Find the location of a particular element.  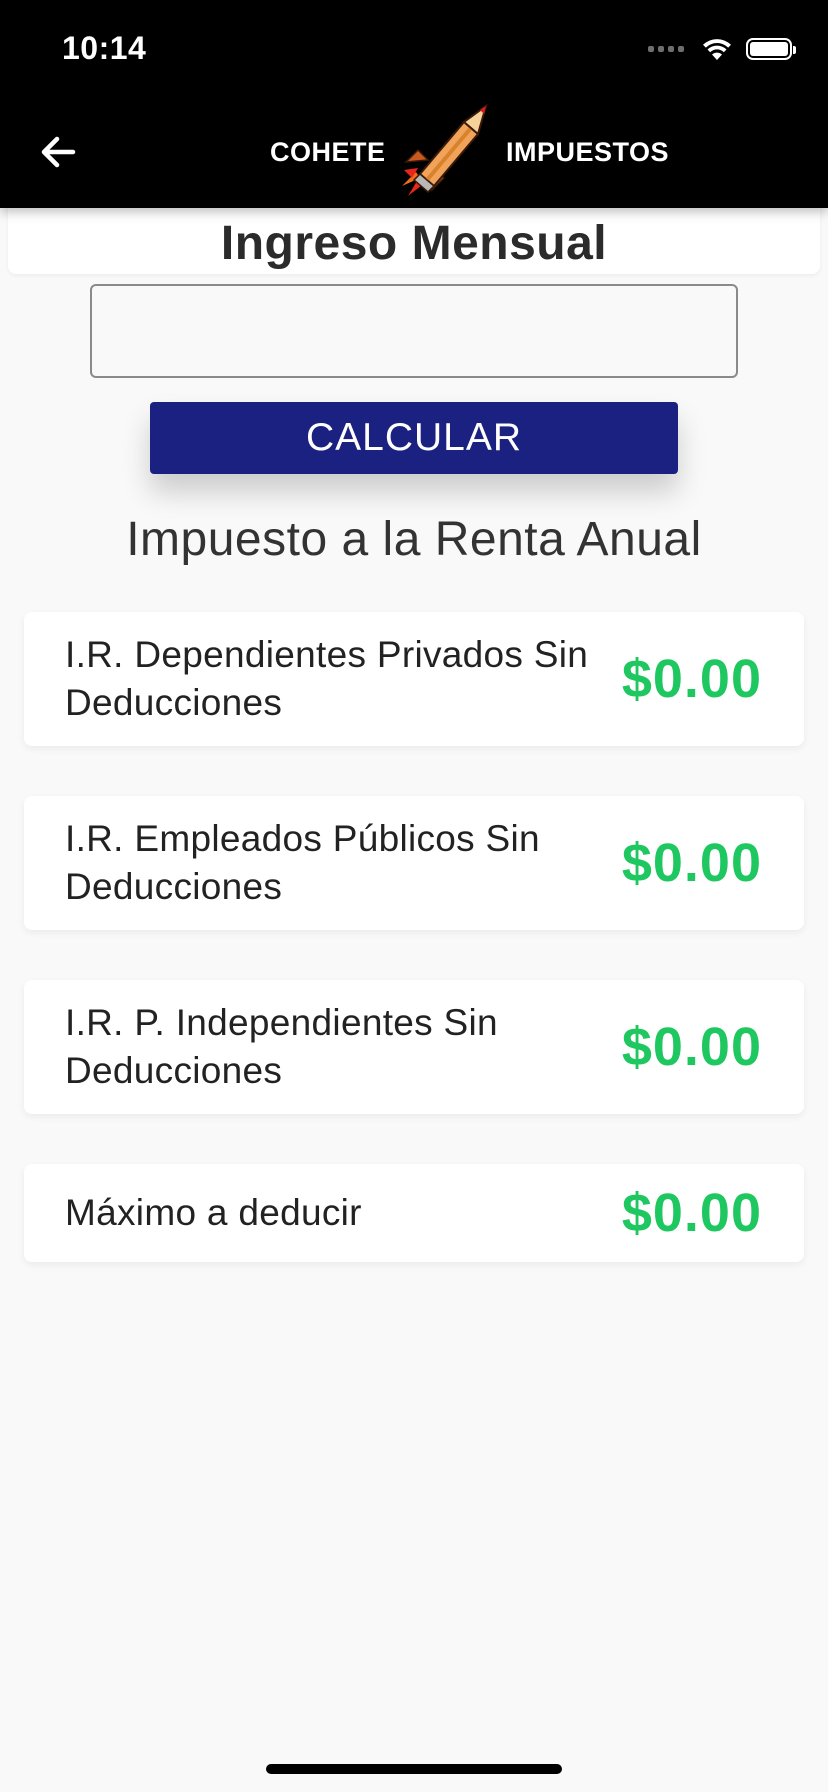

home-indicator is located at coordinates (414, 1769).